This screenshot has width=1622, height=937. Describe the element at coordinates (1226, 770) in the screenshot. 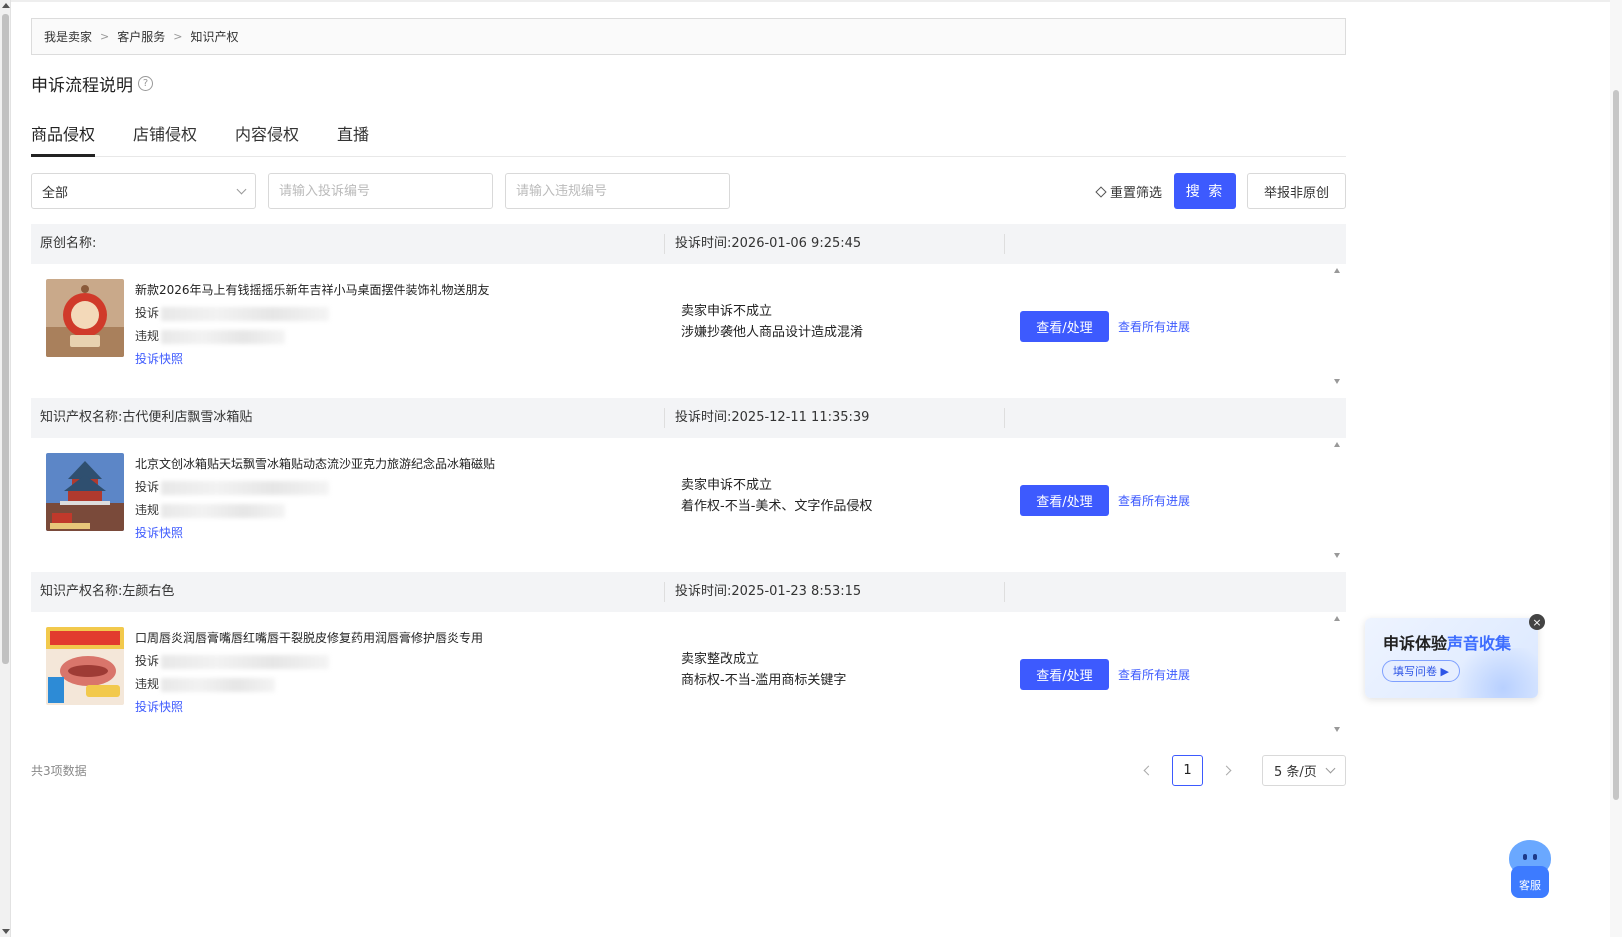

I see `next-page-icon` at that location.